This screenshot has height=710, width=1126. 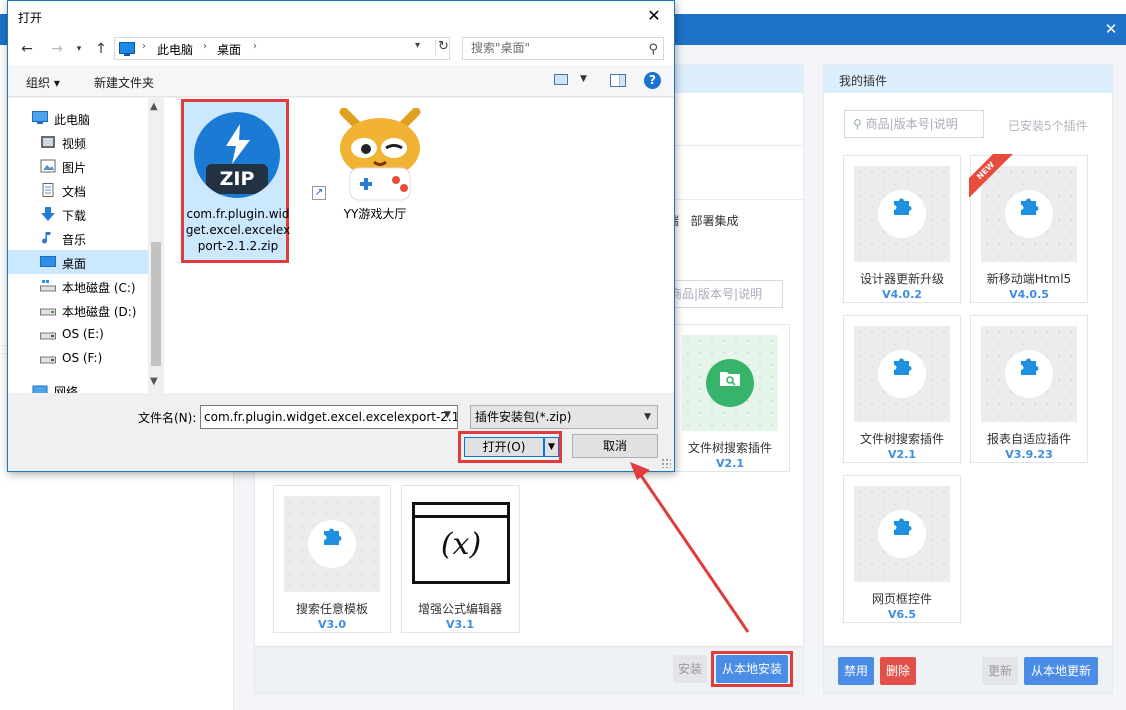 What do you see at coordinates (78, 385) in the screenshot?
I see `nav-item-network: 网络` at bounding box center [78, 385].